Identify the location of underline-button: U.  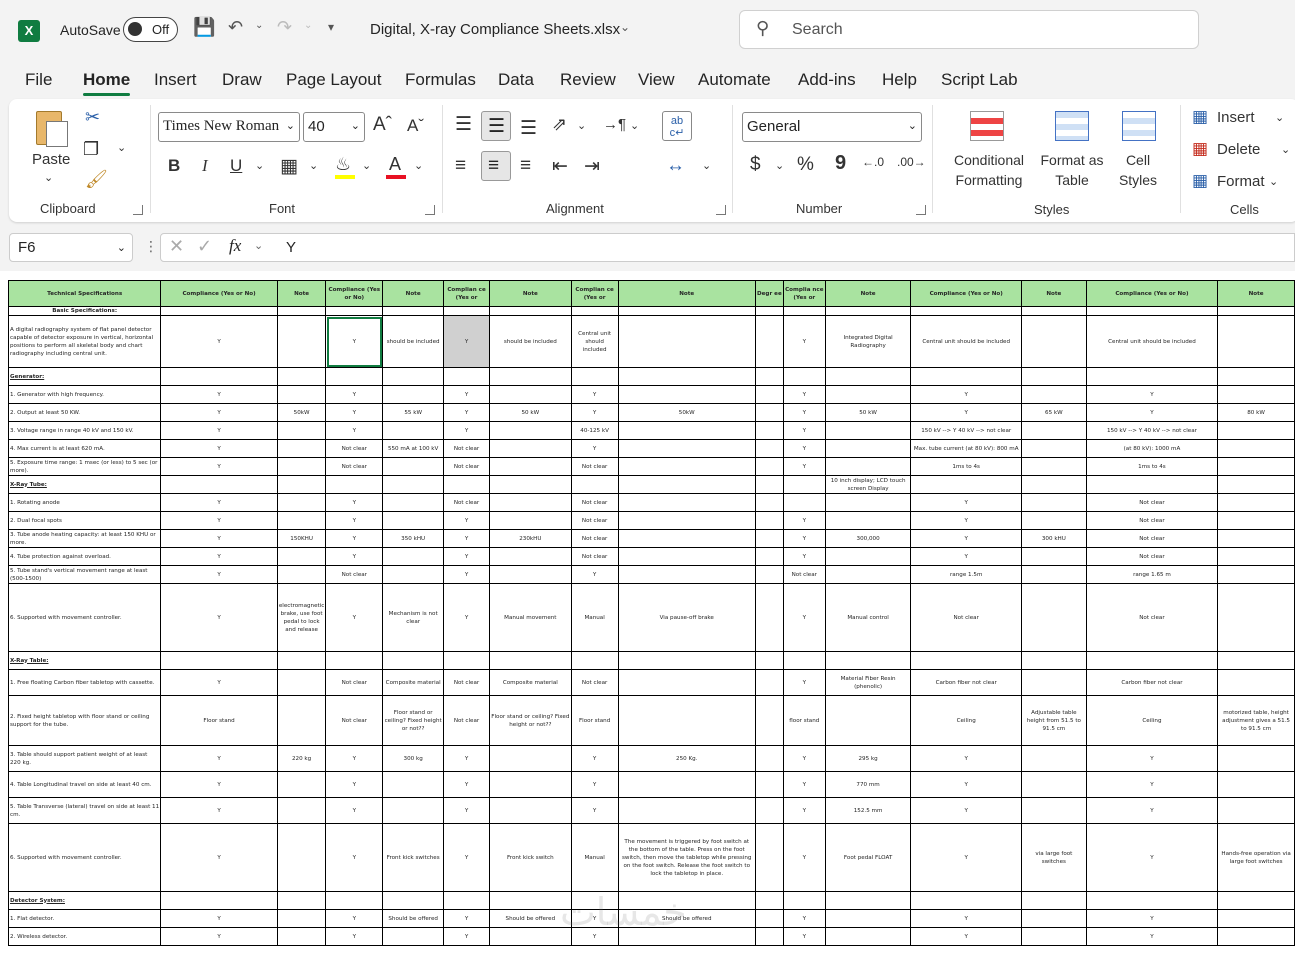
(236, 166).